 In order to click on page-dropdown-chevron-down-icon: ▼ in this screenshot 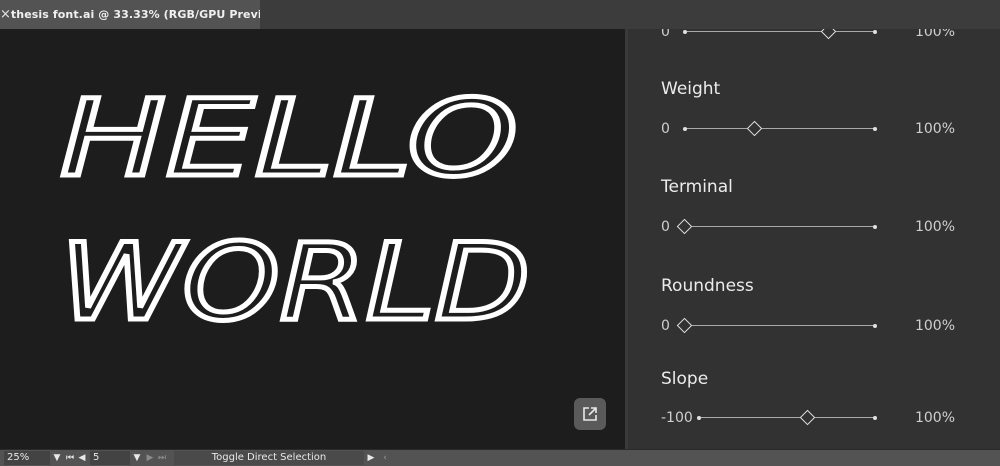, I will do `click(137, 458)`.